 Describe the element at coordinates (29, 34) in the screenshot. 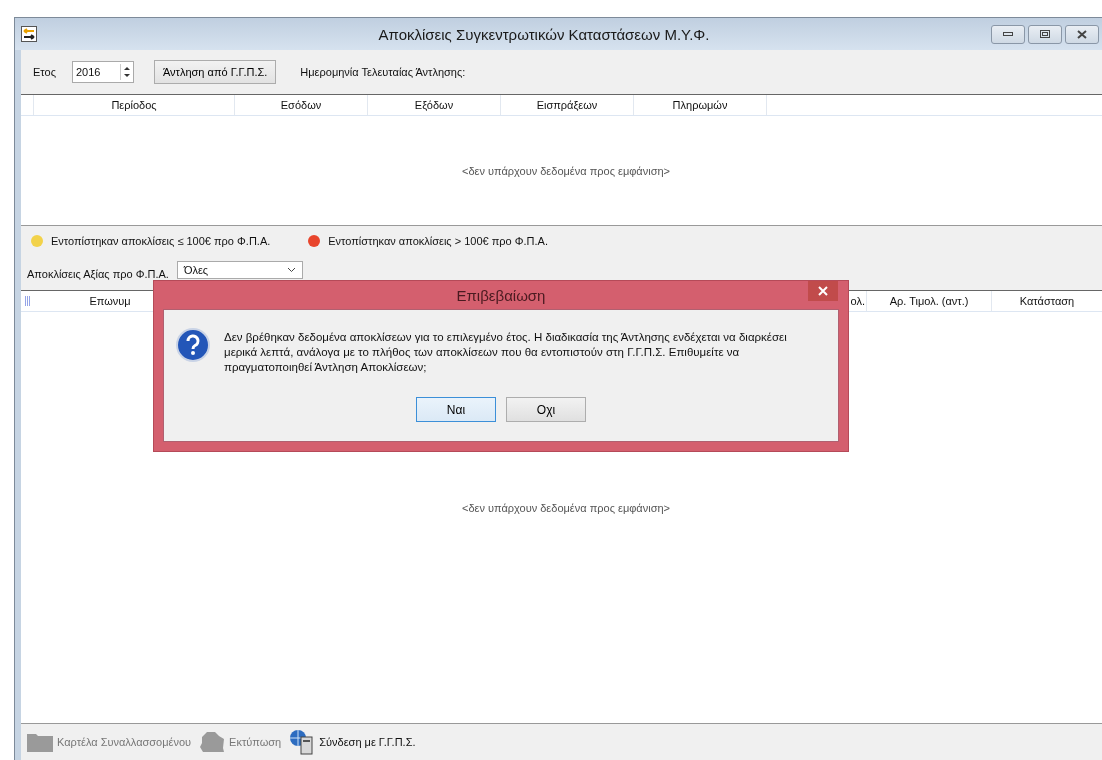

I see `arrows-icon` at that location.